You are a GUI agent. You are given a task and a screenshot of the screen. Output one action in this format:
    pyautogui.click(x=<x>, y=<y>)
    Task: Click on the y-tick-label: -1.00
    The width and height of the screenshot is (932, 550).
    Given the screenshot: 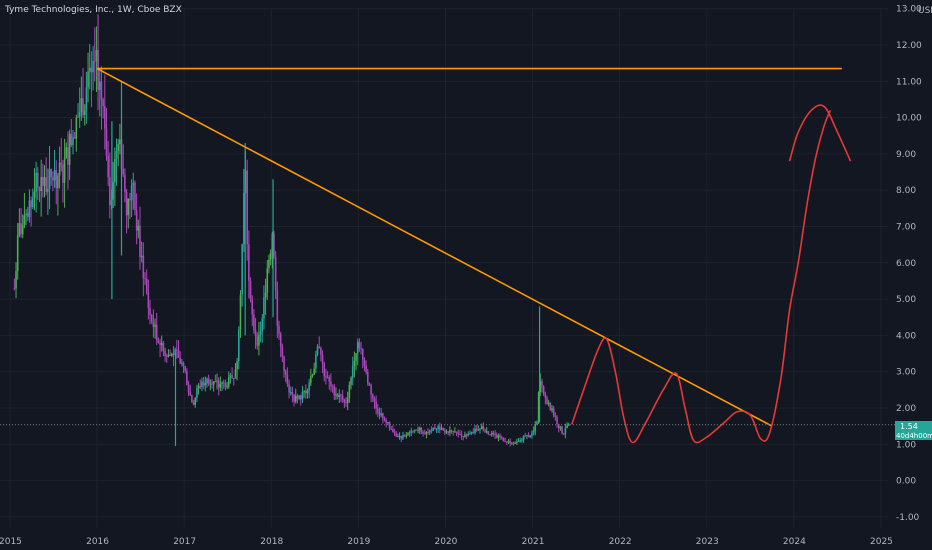 What is the action you would take?
    pyautogui.click(x=908, y=518)
    